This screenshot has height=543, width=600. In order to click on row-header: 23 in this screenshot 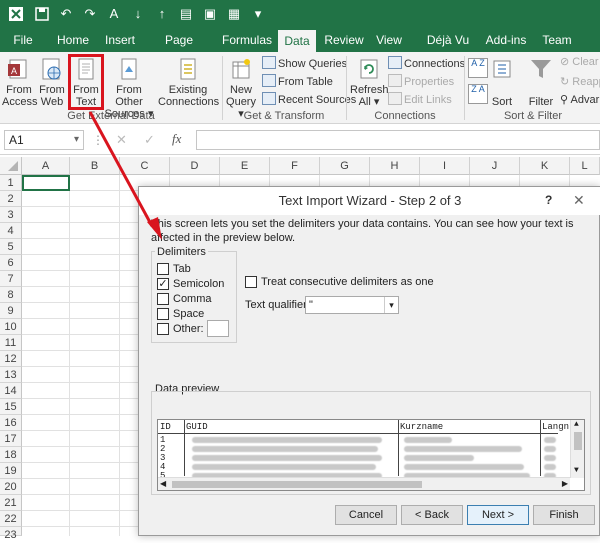, I will do `click(11, 534)`.